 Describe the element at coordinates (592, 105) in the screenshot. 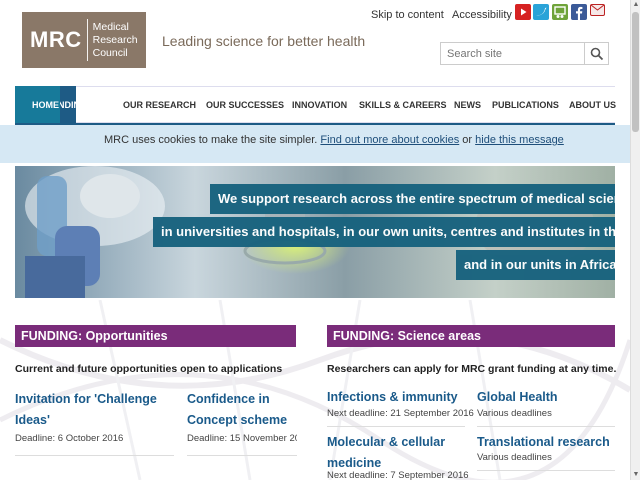

I see `nav-about-us: ABOUT US` at that location.